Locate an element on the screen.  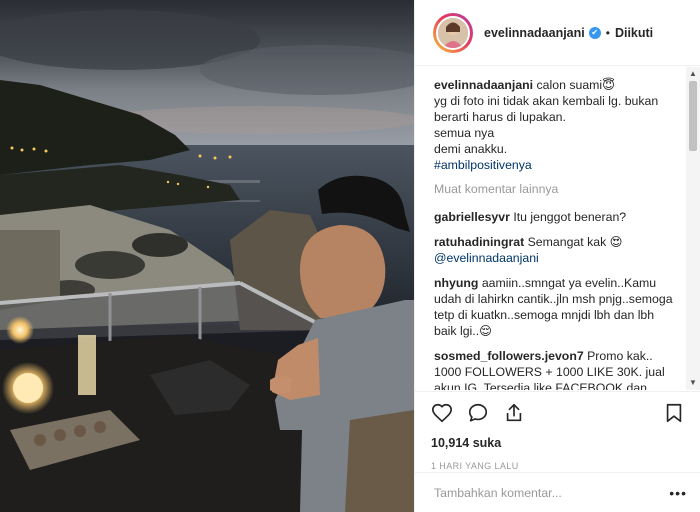
action-icons-row is located at coordinates (558, 413).